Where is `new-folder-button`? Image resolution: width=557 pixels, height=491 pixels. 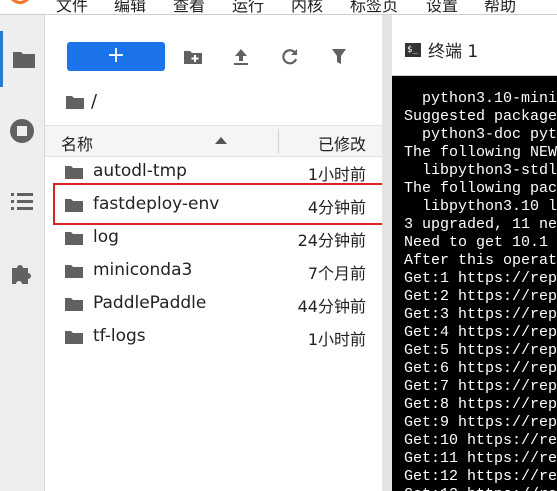 new-folder-button is located at coordinates (193, 57).